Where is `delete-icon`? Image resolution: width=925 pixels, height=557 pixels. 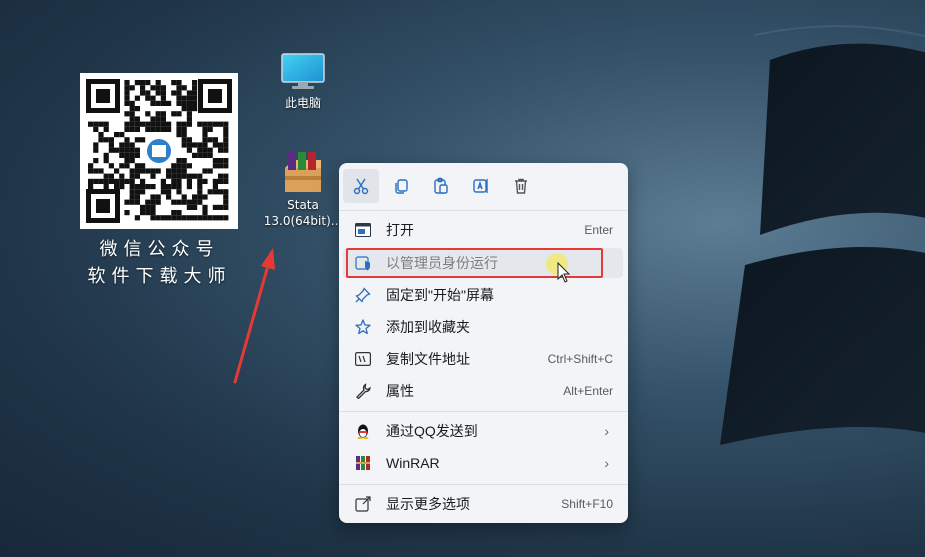 delete-icon is located at coordinates (521, 186).